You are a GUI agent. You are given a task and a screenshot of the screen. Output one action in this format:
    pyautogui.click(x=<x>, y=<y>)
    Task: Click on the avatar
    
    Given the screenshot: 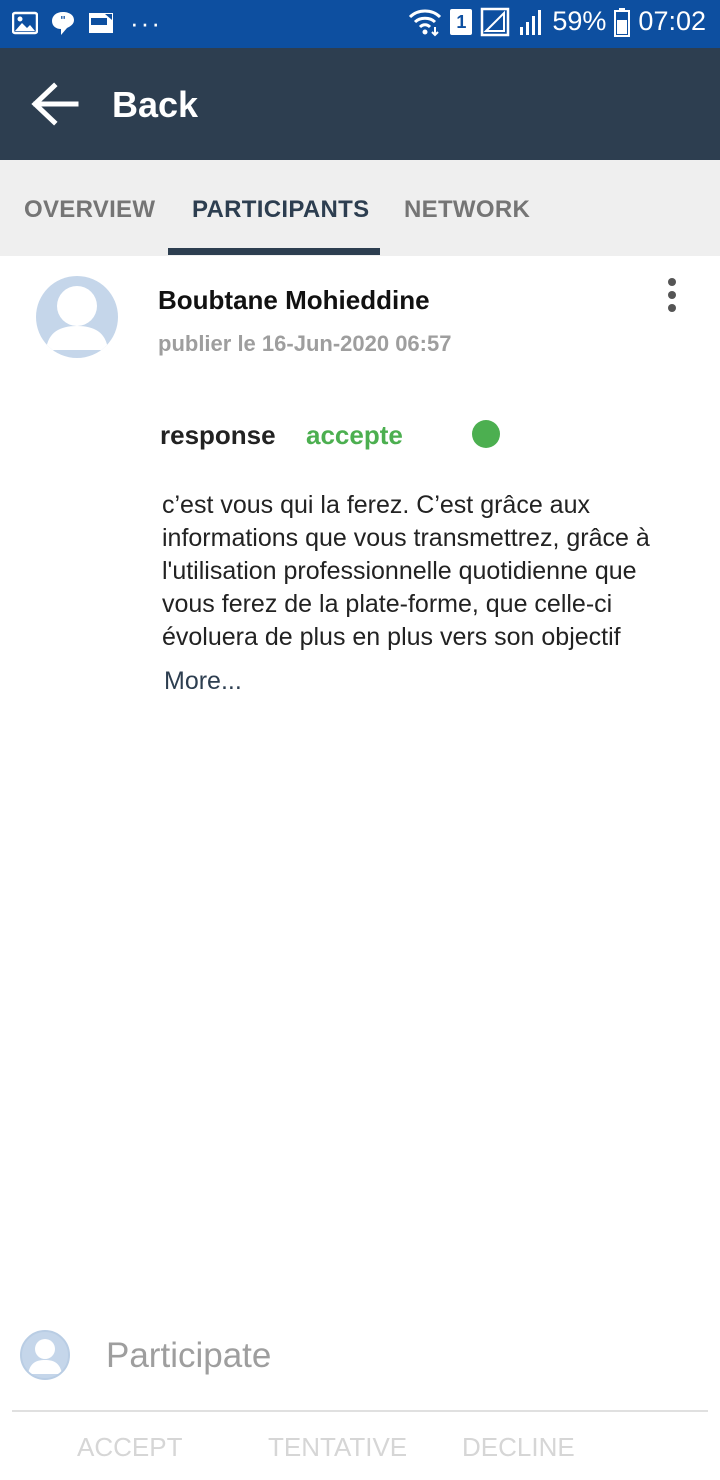 What is the action you would take?
    pyautogui.click(x=77, y=317)
    